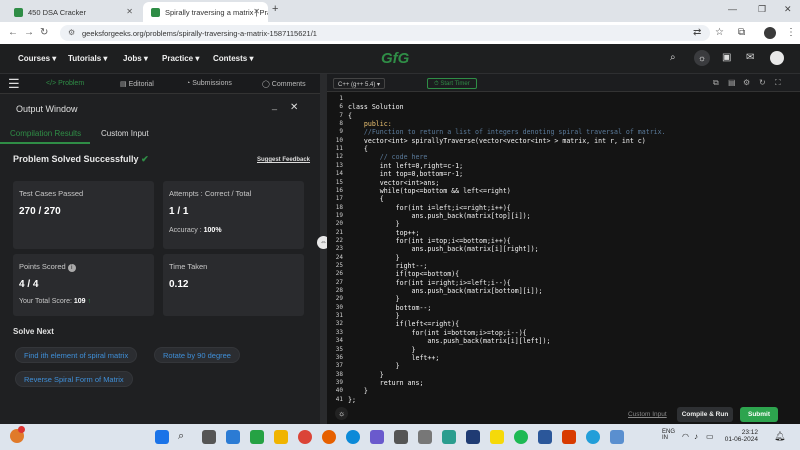  I want to click on tab-custom-input: Custom Input, so click(125, 133).